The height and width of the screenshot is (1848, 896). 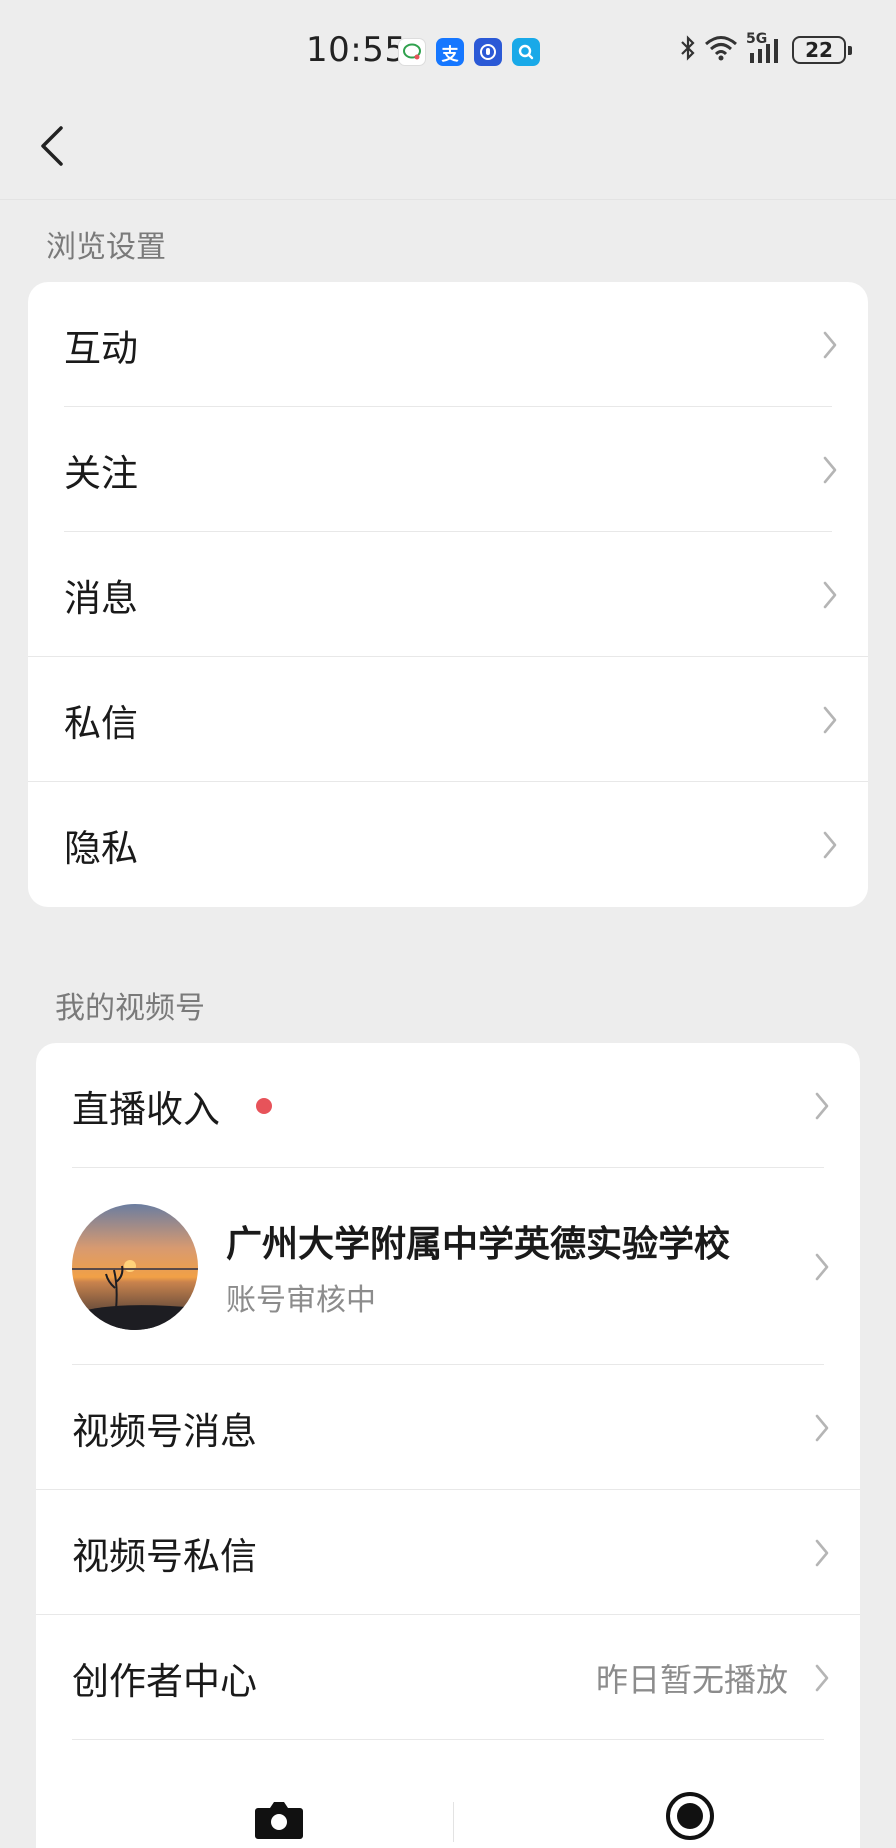 I want to click on settings-item-label: 私信, so click(x=101, y=723).